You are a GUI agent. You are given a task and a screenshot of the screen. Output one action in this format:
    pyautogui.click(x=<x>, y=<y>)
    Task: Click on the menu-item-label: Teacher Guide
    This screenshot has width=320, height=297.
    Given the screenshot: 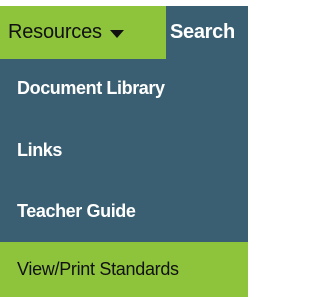 What is the action you would take?
    pyautogui.click(x=76, y=211)
    